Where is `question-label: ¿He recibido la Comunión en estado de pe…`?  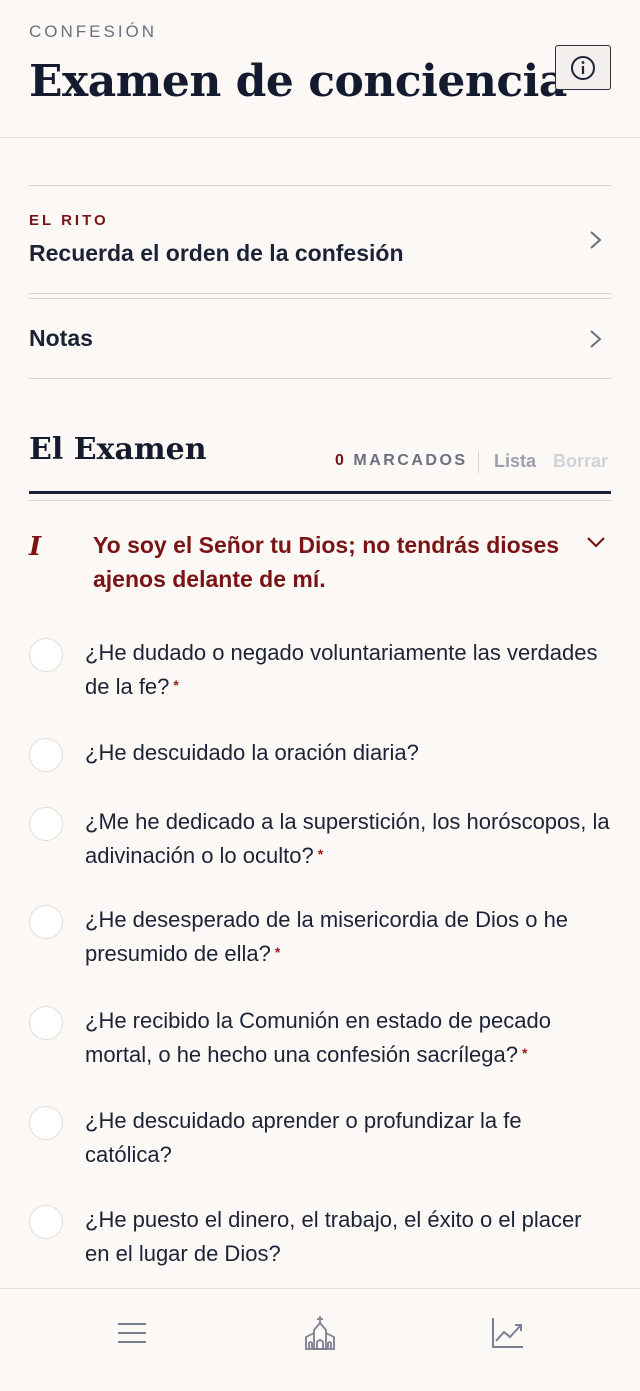 question-label: ¿He recibido la Comunión en estado de pe… is located at coordinates (318, 1037).